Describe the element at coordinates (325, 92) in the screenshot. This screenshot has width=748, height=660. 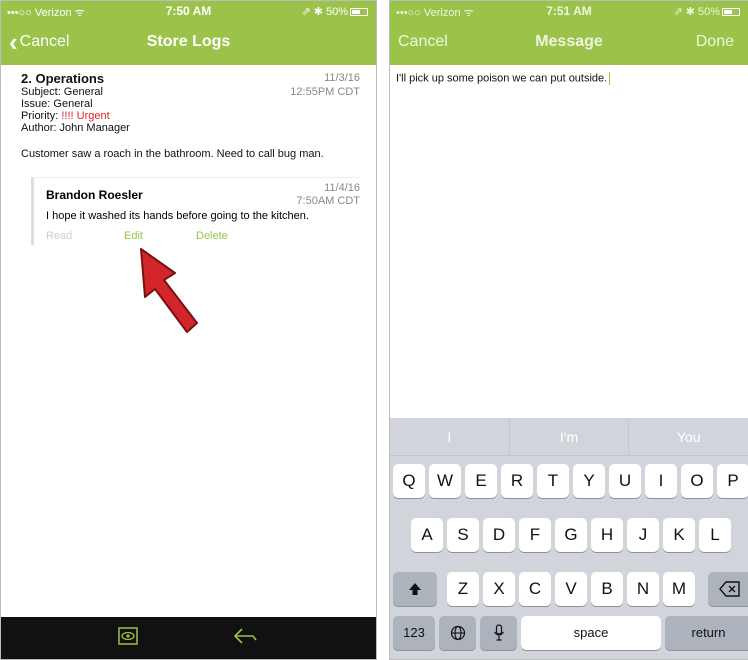
I see `log-date-time: 12:55PM CDT` at that location.